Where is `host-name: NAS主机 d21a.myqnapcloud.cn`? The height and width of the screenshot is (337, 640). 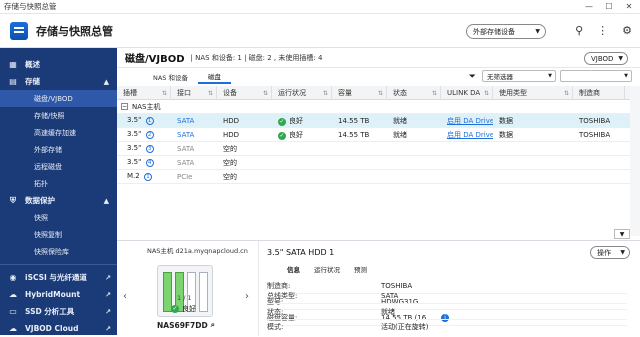 host-name: NAS主机 d21a.myqnapcloud.cn is located at coordinates (197, 251).